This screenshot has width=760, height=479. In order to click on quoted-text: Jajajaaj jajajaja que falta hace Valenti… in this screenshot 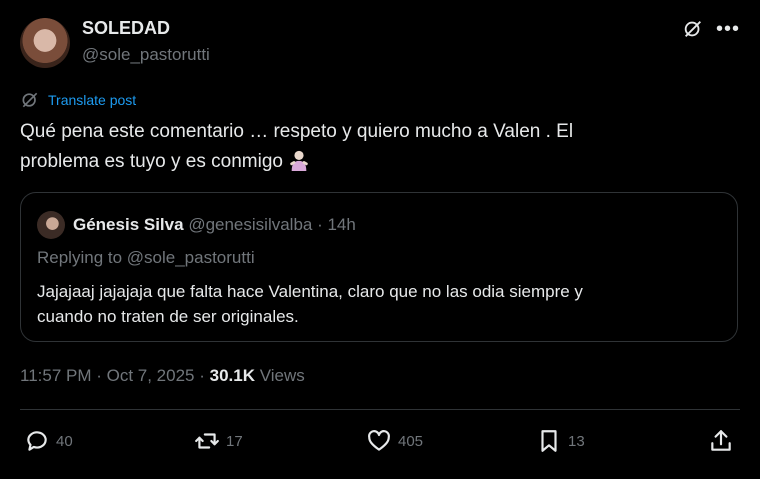, I will do `click(377, 304)`.